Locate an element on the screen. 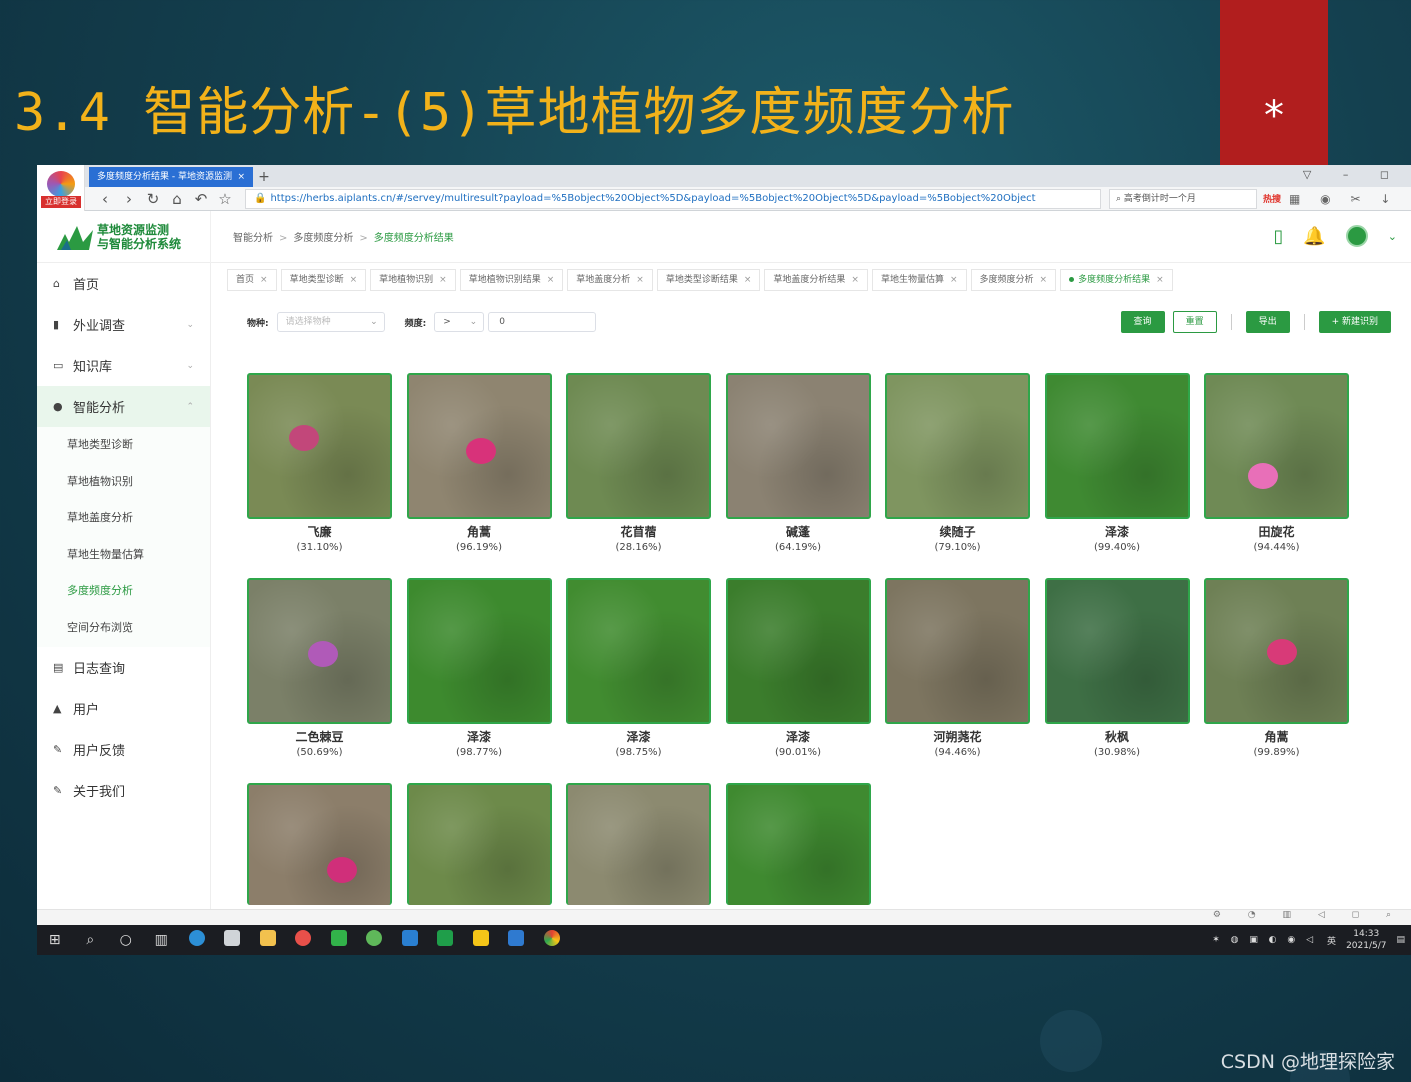 The width and height of the screenshot is (1411, 1082). operator-select: > ⌄ is located at coordinates (459, 322).